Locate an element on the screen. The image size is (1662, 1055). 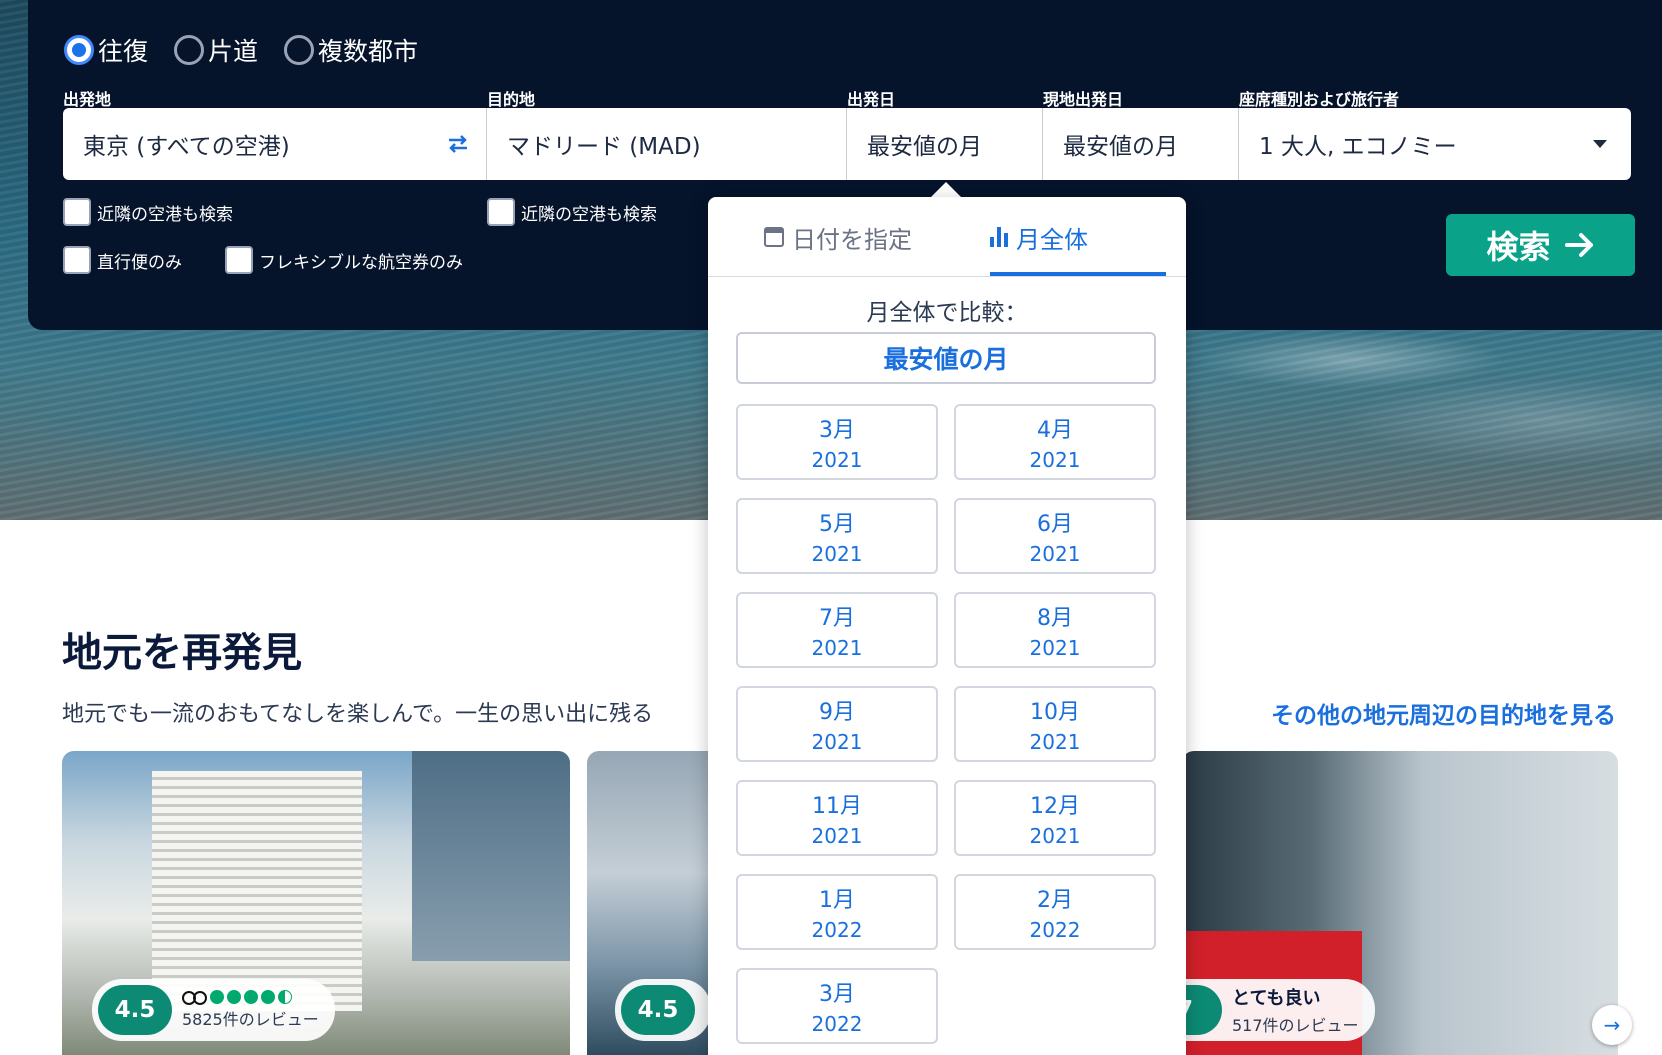
month-label: 5月 is located at coordinates (837, 524).